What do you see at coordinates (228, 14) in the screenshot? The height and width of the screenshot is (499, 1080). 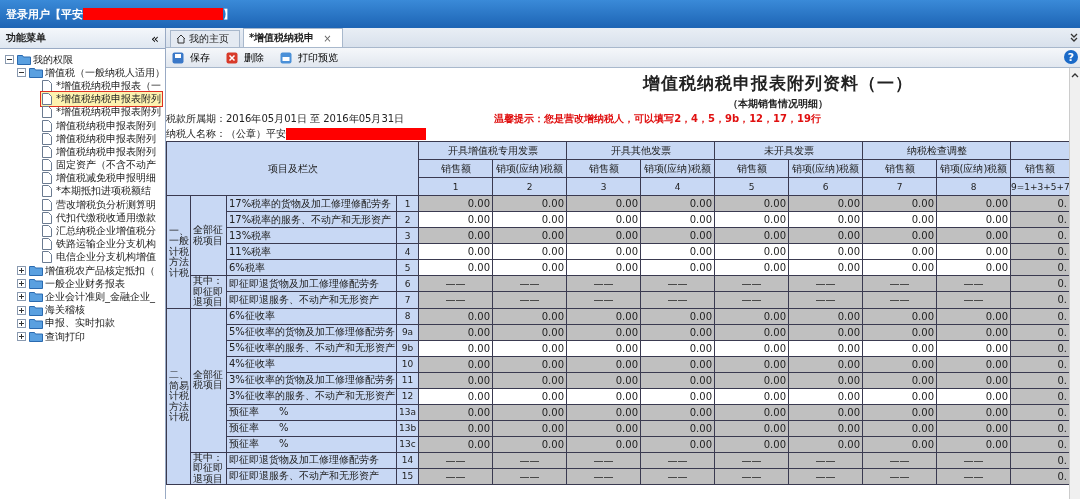 I see `login-user-suffix: 】` at bounding box center [228, 14].